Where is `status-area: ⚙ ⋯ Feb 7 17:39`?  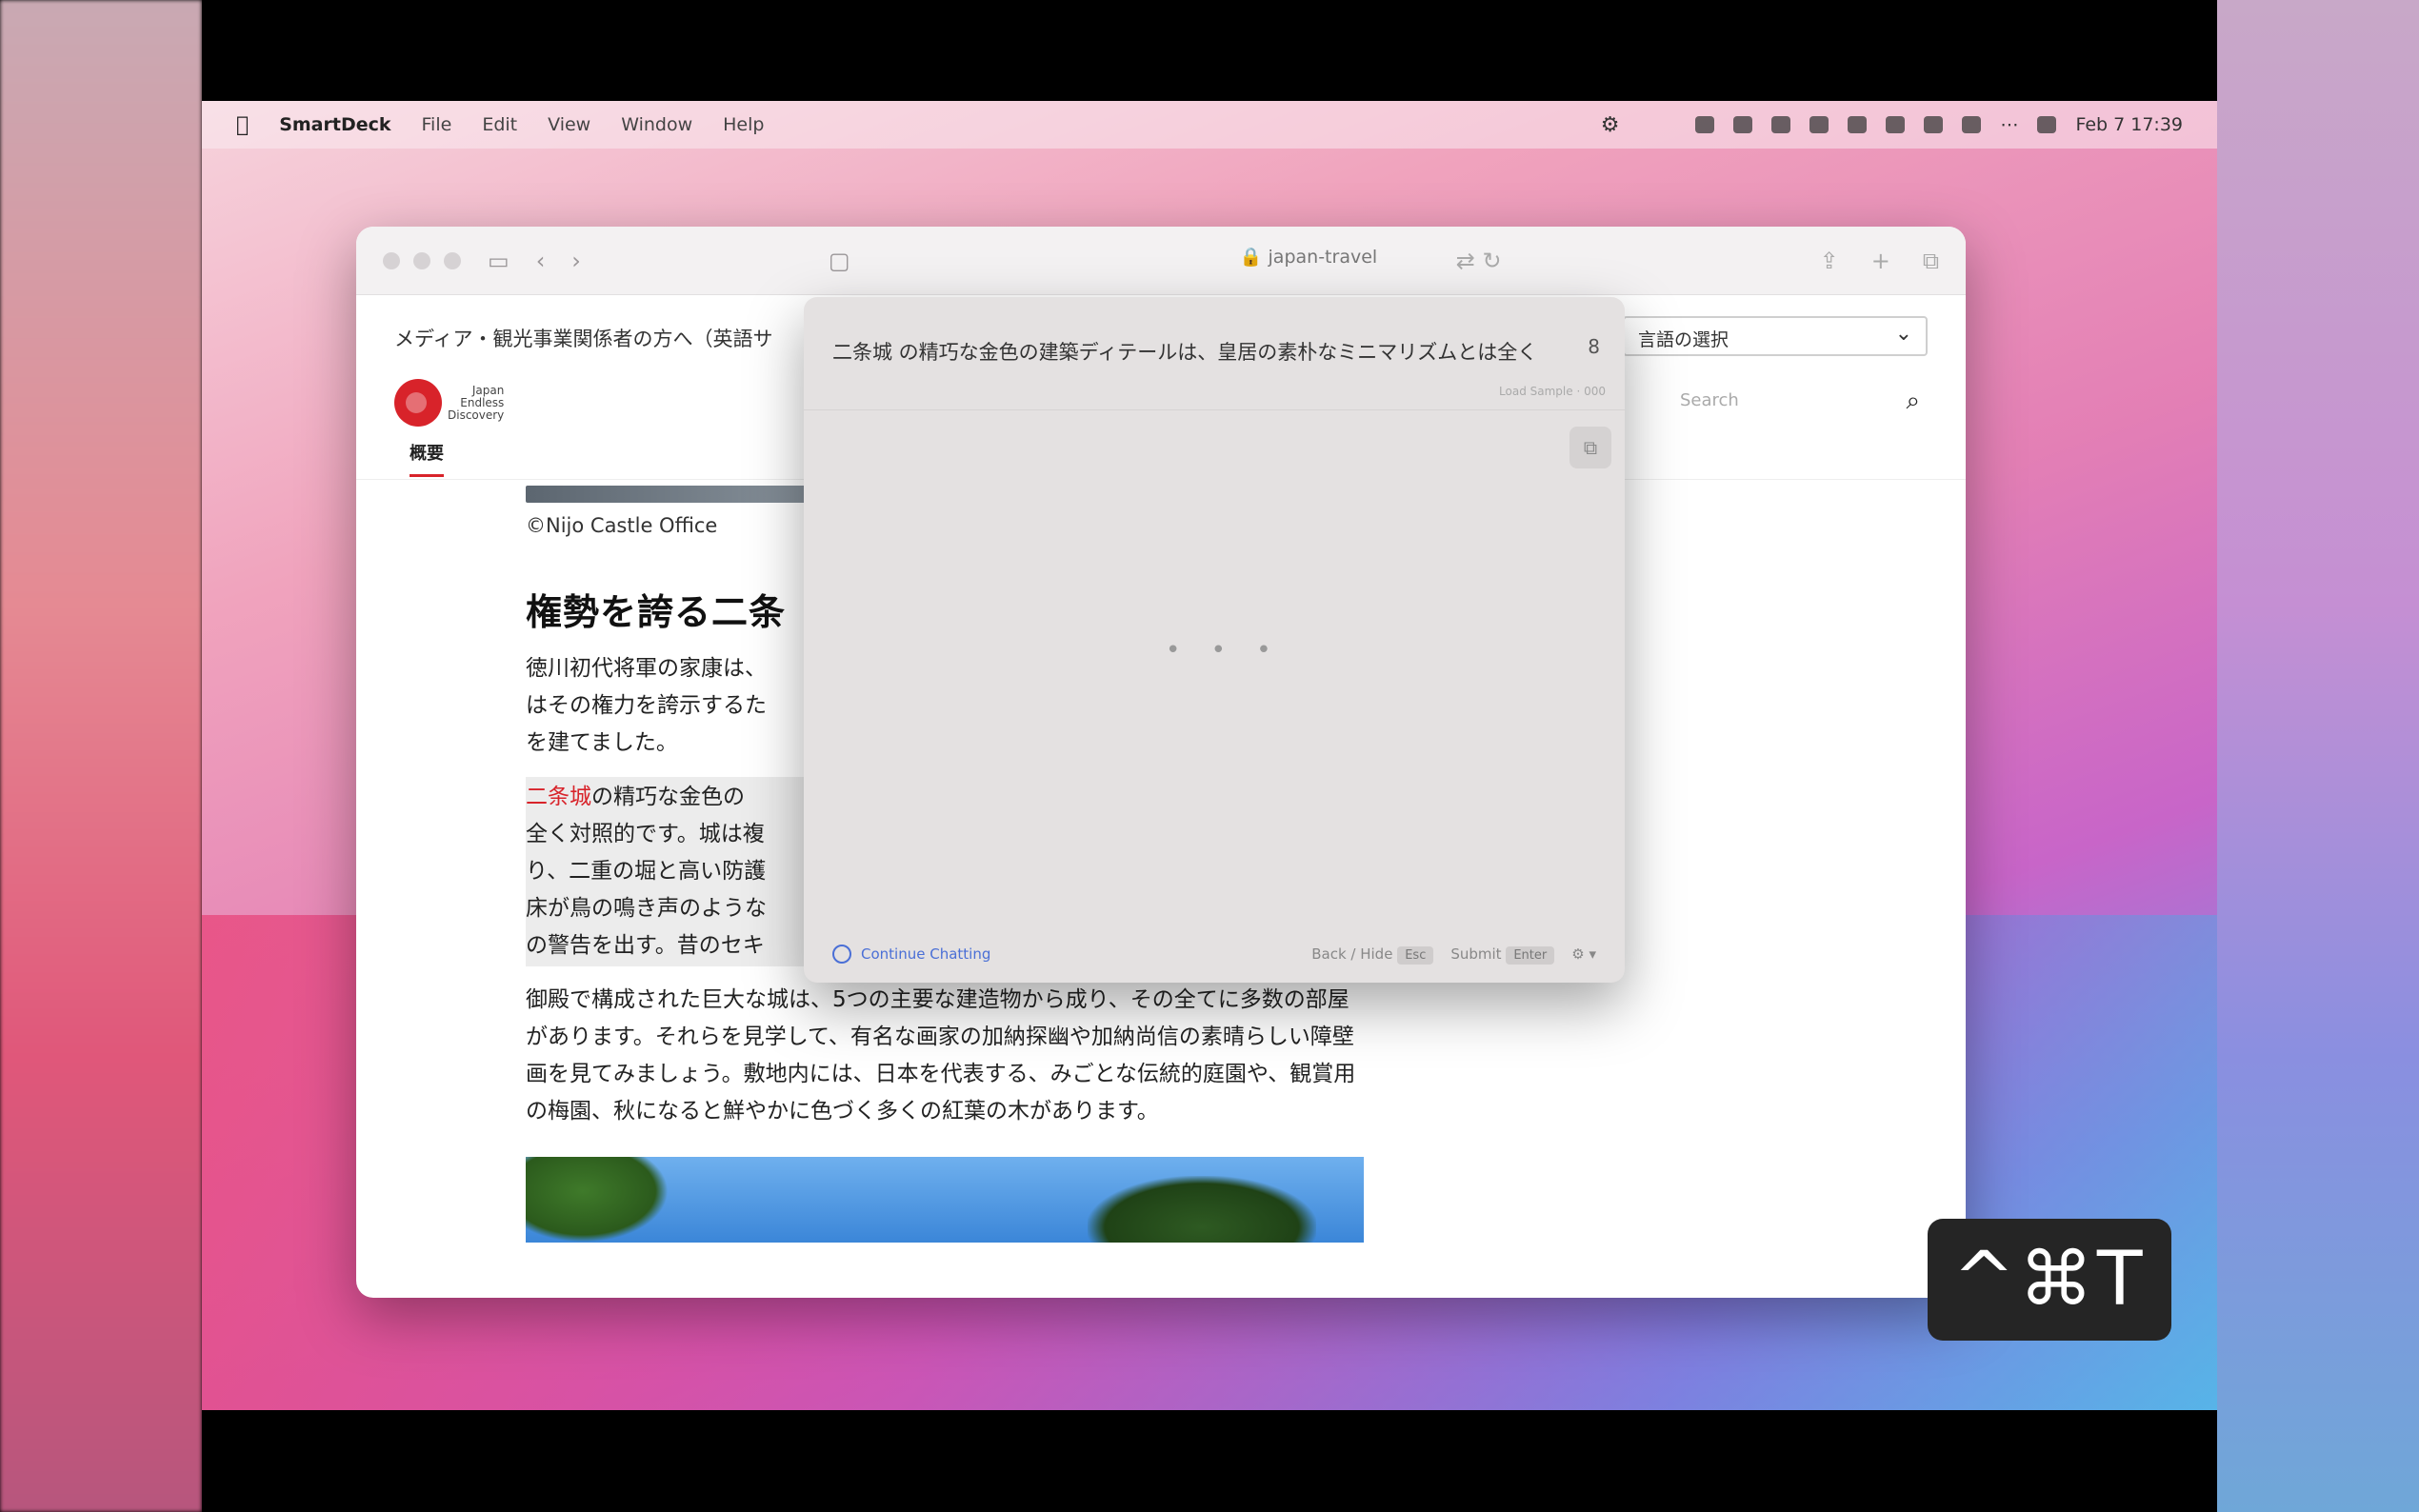 status-area: ⚙ ⋯ Feb 7 17:39 is located at coordinates (1892, 125).